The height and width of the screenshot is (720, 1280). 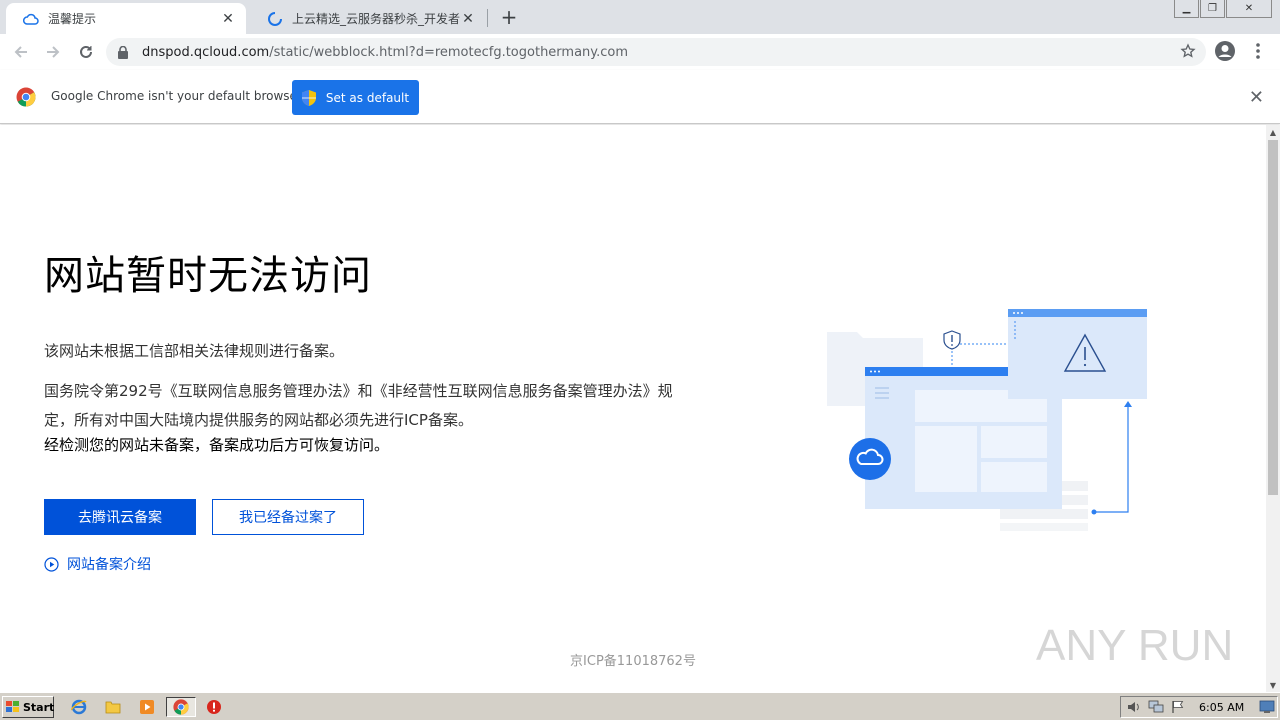 I want to click on uac-shield-icon, so click(x=308, y=97).